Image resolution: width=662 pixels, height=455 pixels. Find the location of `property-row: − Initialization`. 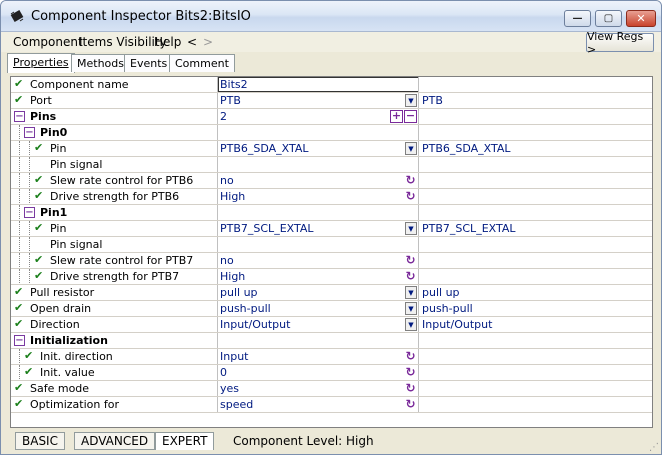

property-row: − Initialization is located at coordinates (331, 341).